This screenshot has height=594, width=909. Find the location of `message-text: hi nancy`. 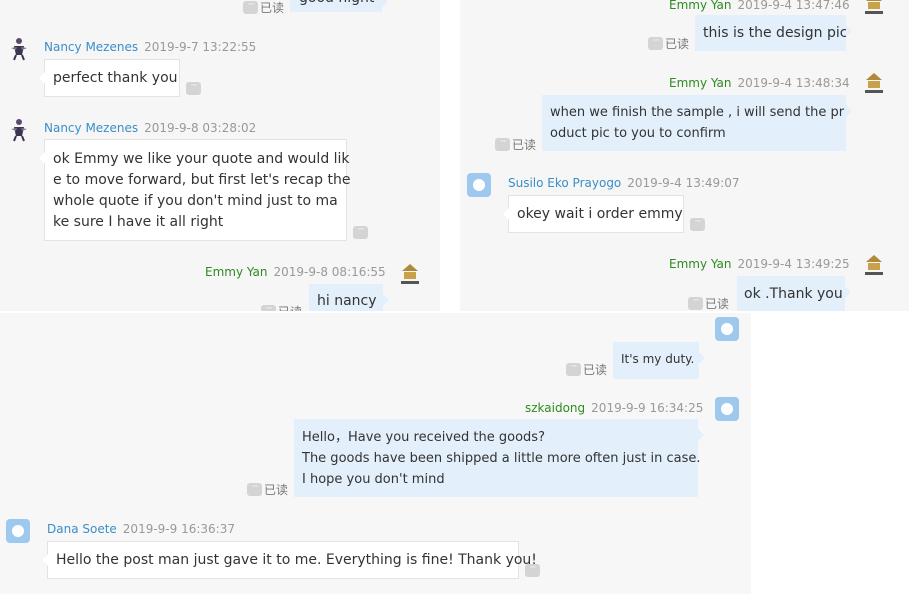

message-text: hi nancy is located at coordinates (347, 301).